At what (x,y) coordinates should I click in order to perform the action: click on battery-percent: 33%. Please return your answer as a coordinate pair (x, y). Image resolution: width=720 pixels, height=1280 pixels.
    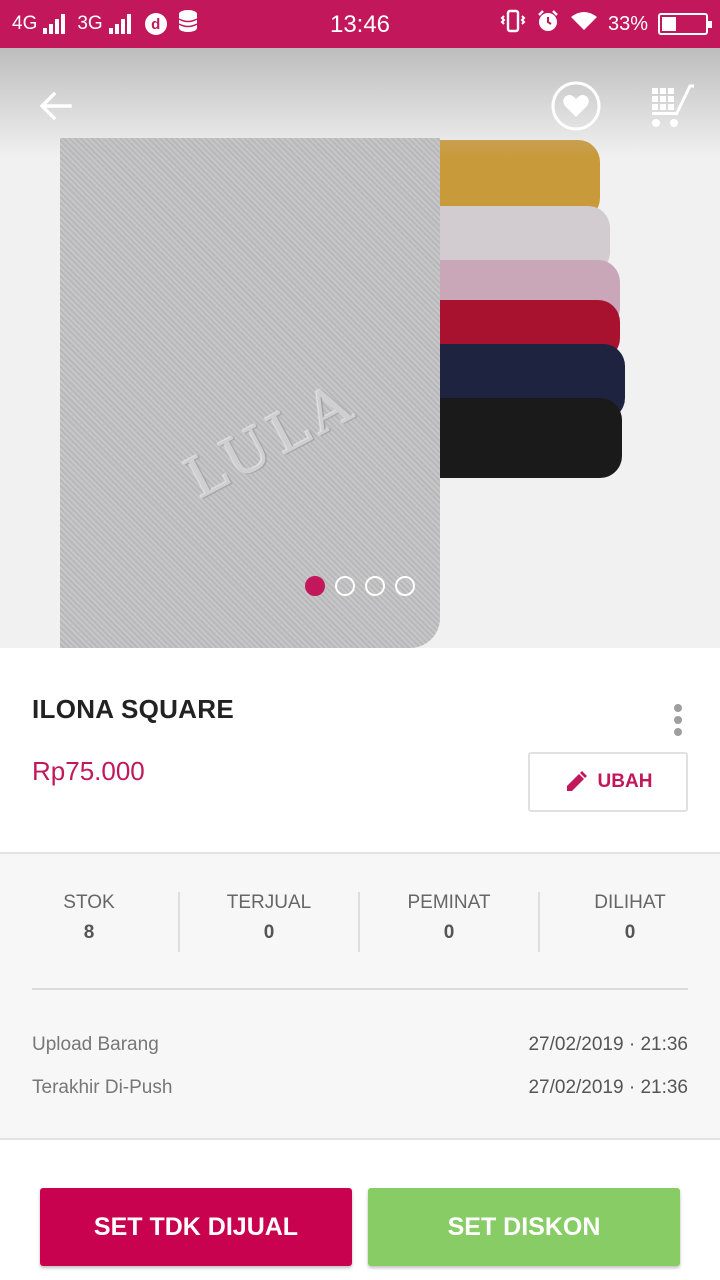
    Looking at the image, I should click on (627, 23).